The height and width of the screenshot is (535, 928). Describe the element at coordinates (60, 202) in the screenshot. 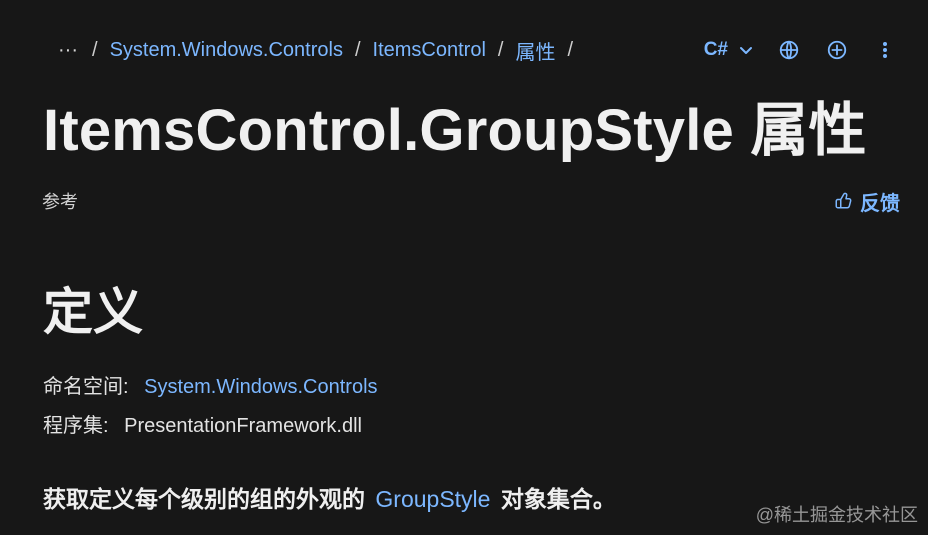

I see `reference-label: 参考` at that location.